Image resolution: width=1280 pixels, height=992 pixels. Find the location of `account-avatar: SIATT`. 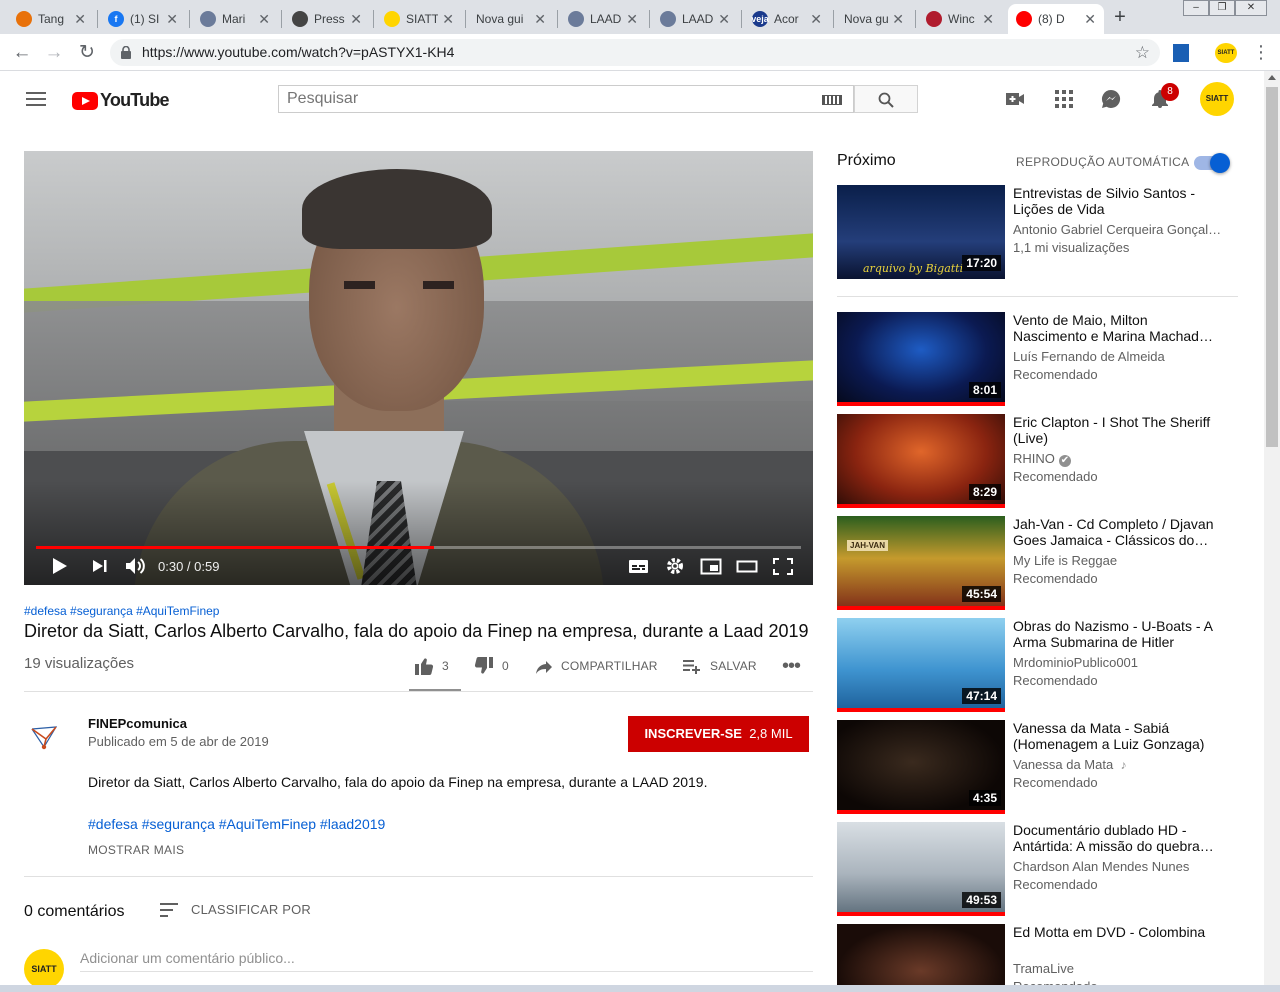

account-avatar: SIATT is located at coordinates (1217, 99).